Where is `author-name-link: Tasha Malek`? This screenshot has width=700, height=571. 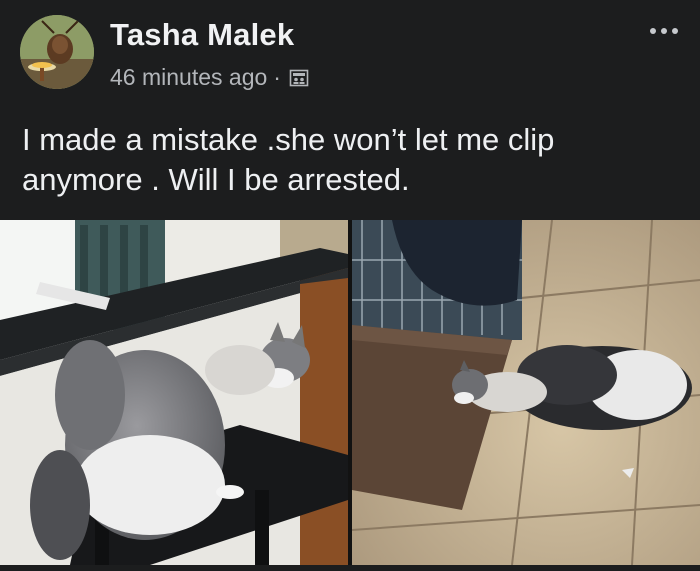 author-name-link: Tasha Malek is located at coordinates (202, 35).